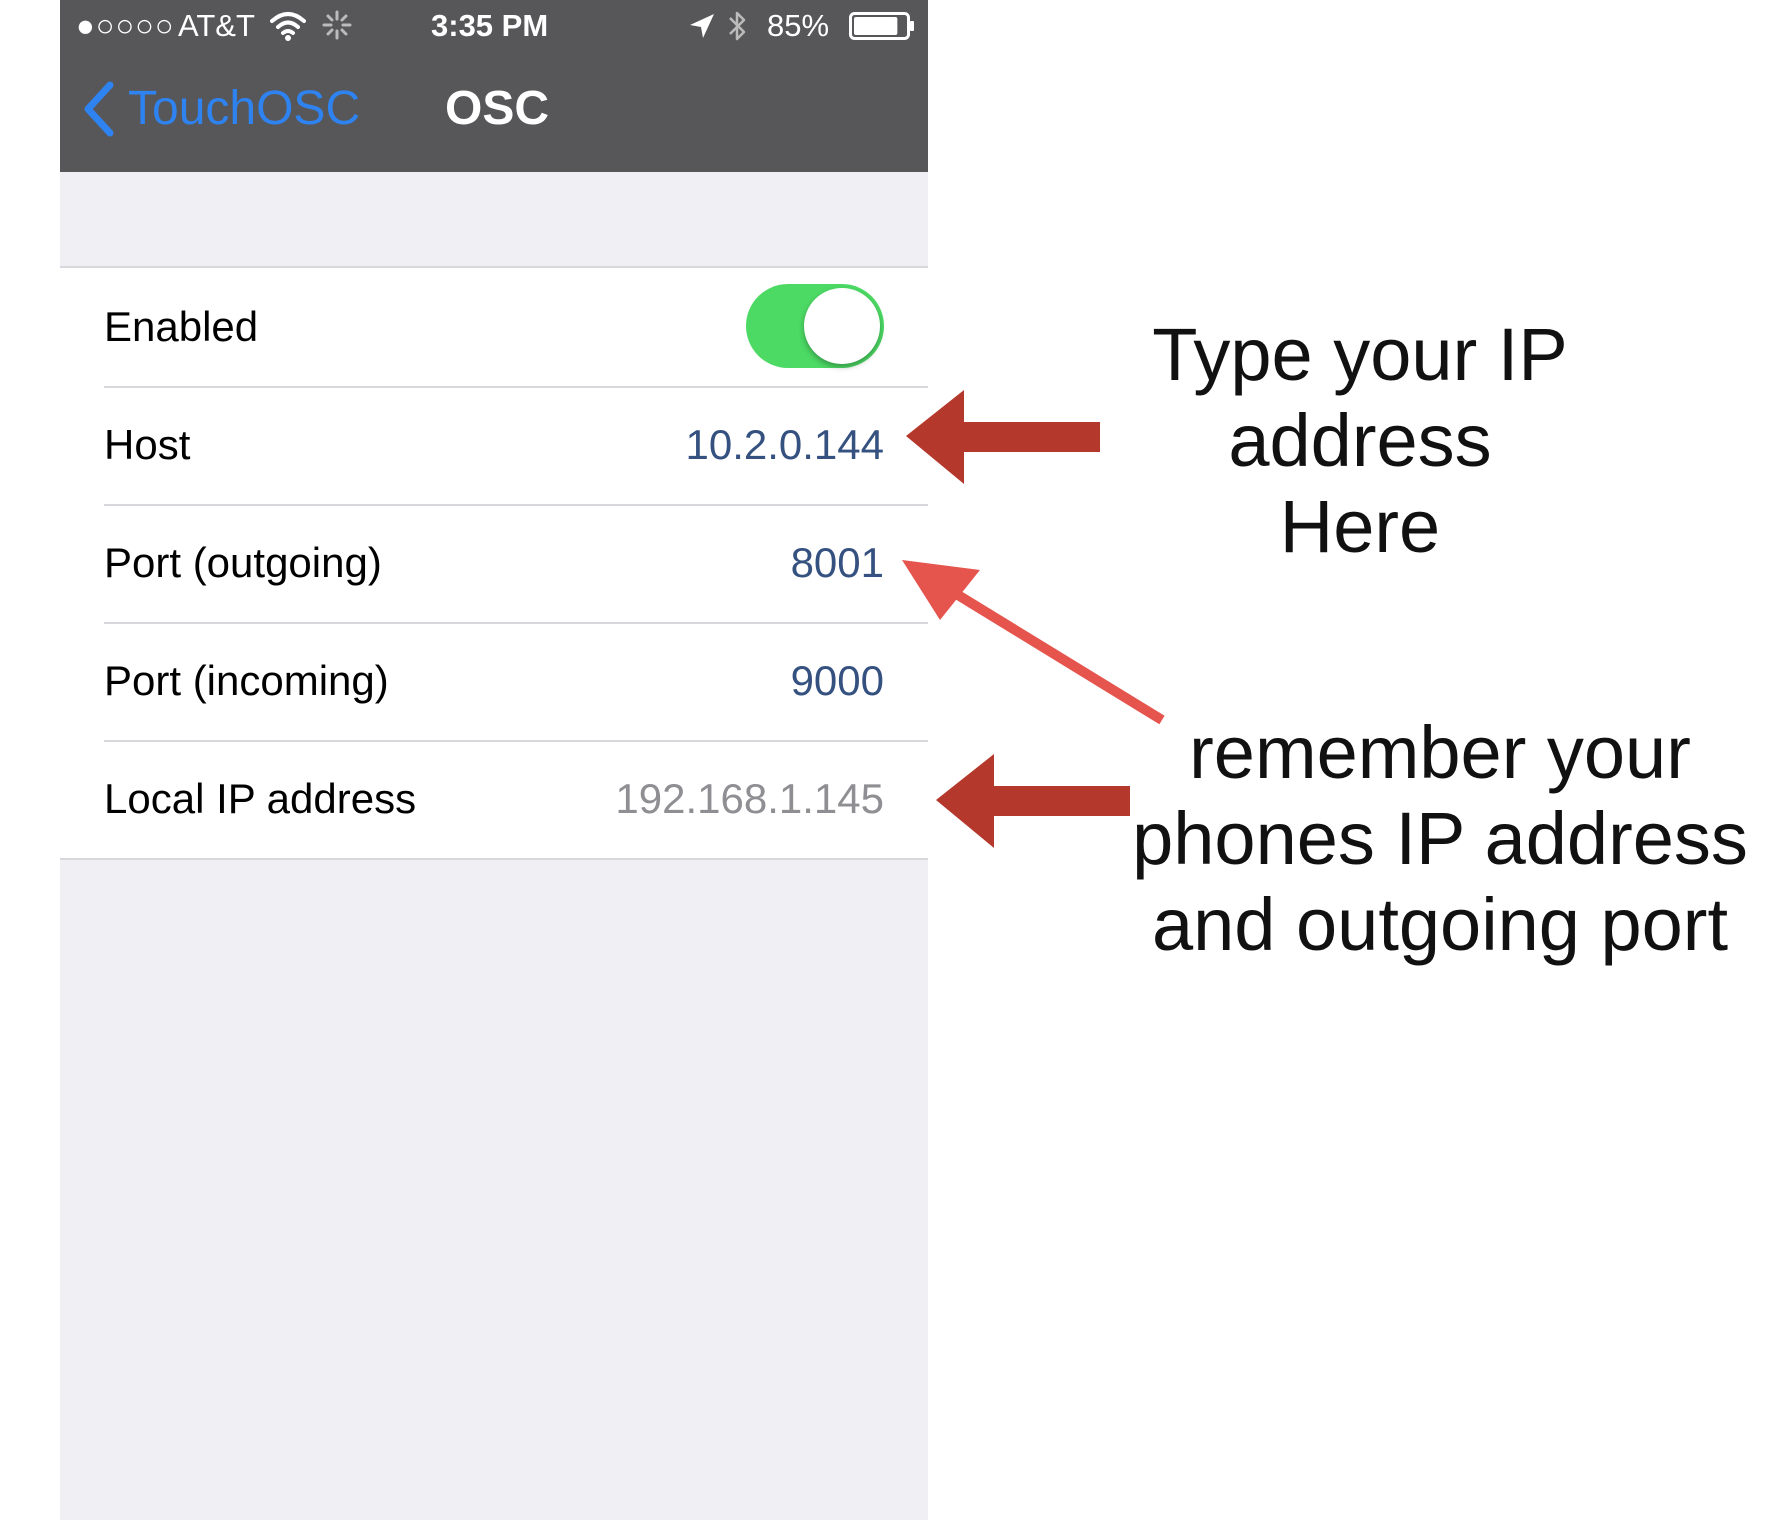  Describe the element at coordinates (837, 563) in the screenshot. I see `port-outgoing-value: 8001` at that location.